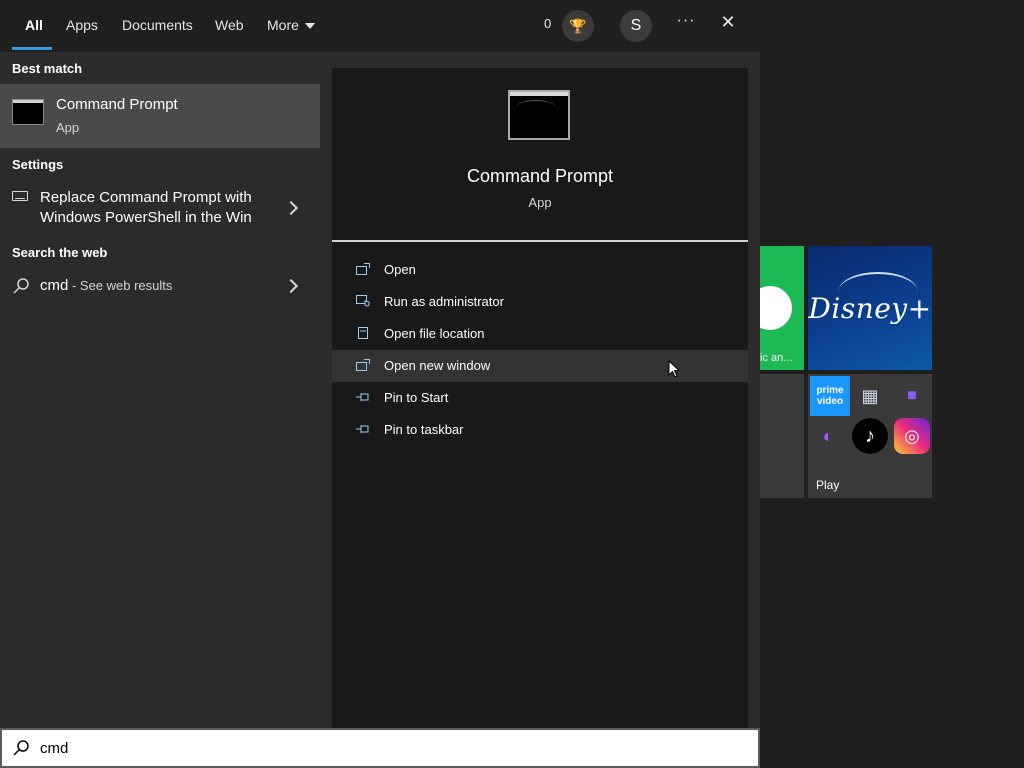  What do you see at coordinates (28, 112) in the screenshot?
I see `command-prompt-icon` at bounding box center [28, 112].